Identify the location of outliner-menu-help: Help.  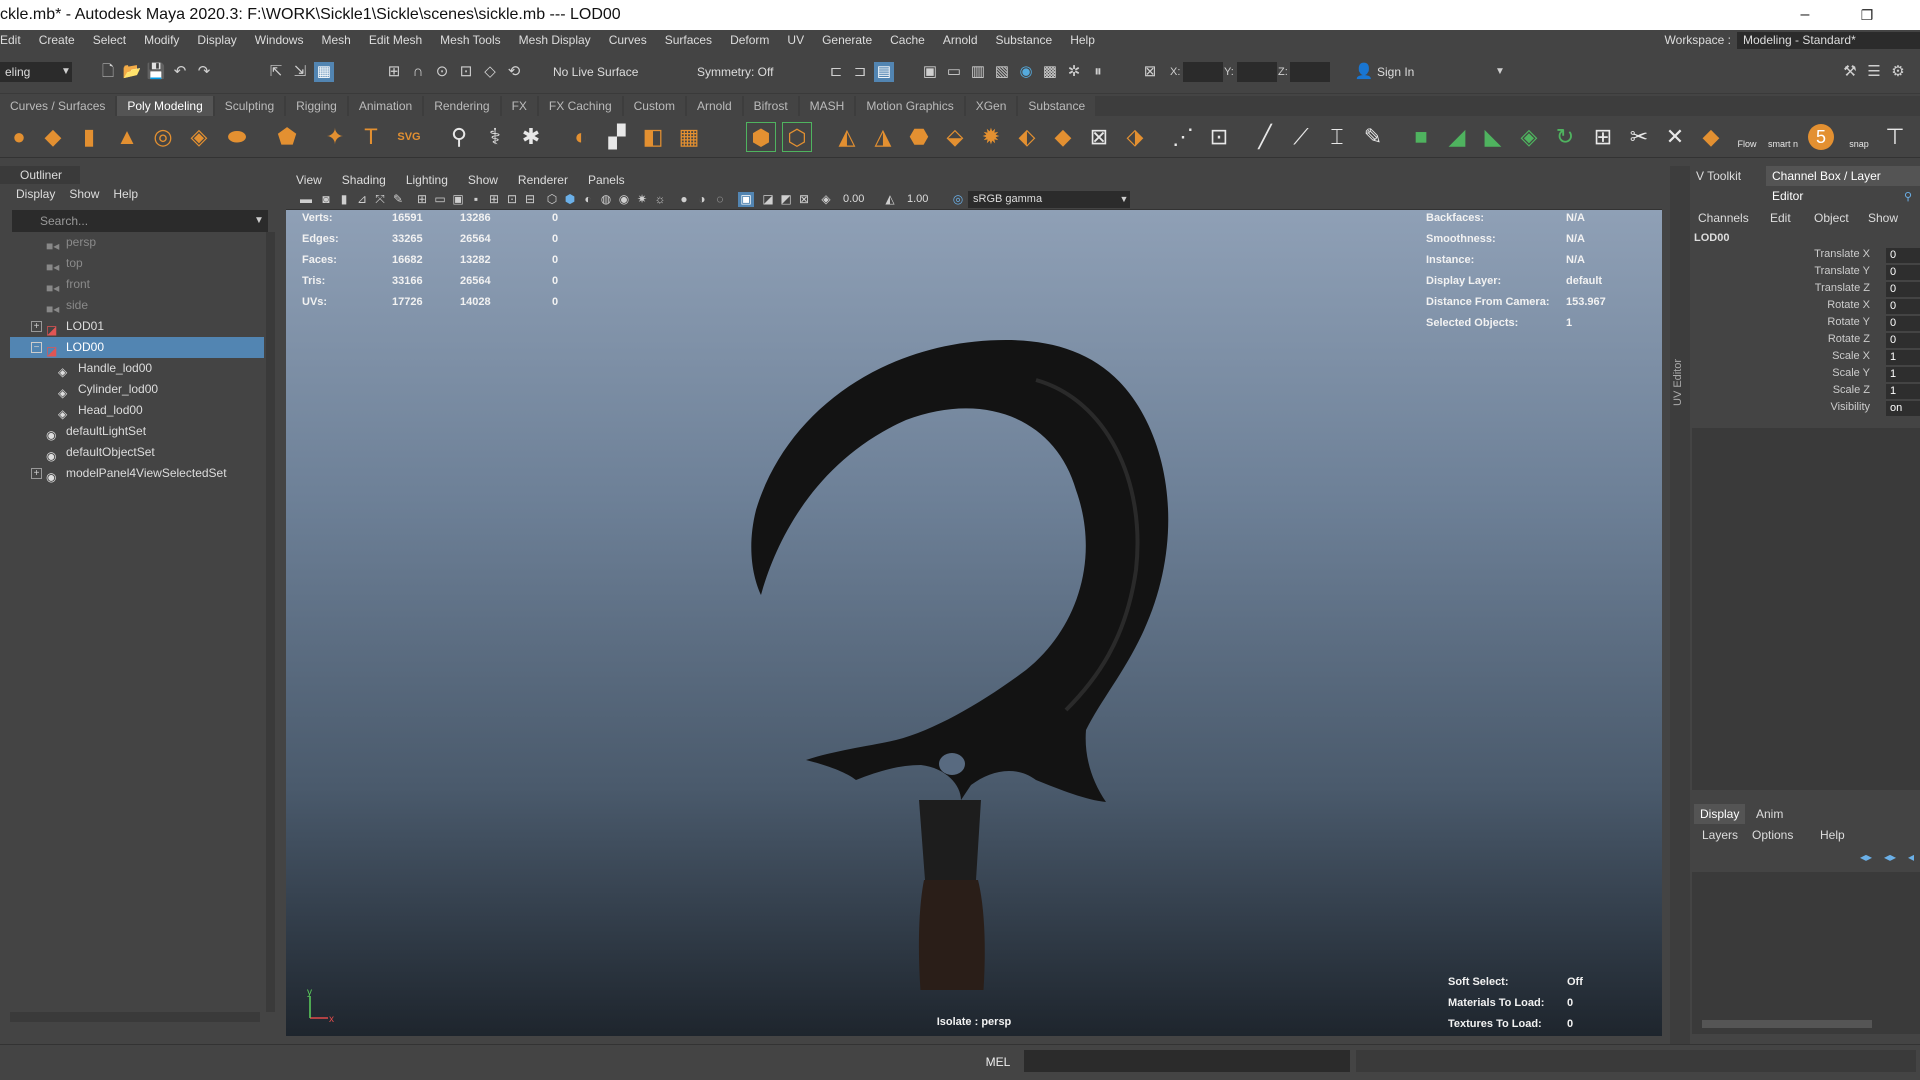
(125, 194).